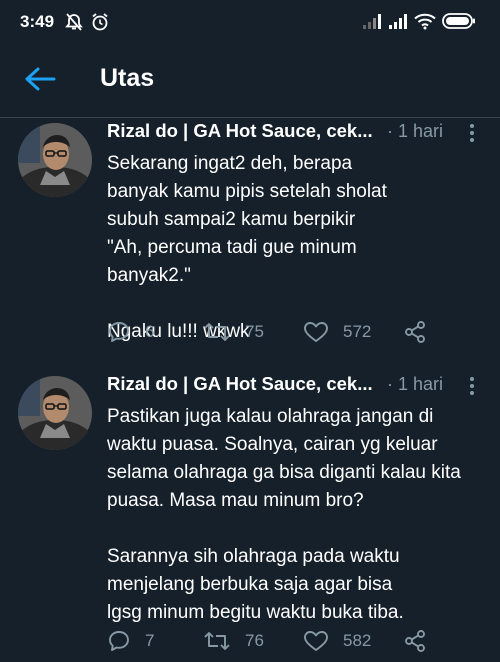 Image resolution: width=500 pixels, height=662 pixels. Describe the element at coordinates (302, 641) in the screenshot. I see `tweet-actions: 7 76 582` at that location.